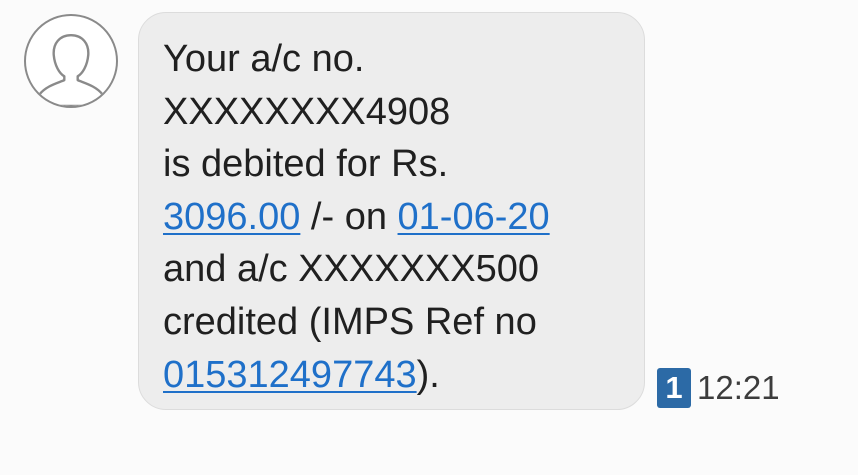  I want to click on amount-link: 3096.00, so click(231, 217).